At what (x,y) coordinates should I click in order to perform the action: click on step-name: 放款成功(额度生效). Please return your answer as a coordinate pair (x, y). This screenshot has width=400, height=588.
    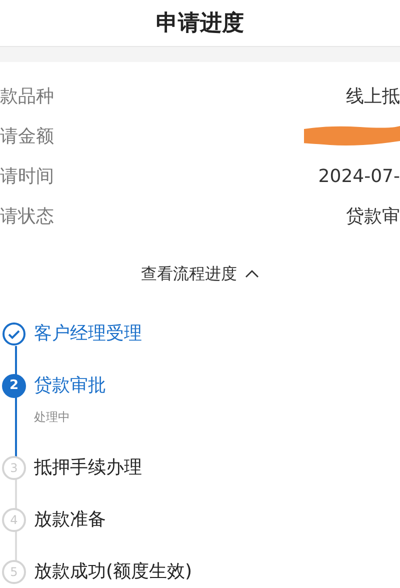
    Looking at the image, I should click on (113, 572).